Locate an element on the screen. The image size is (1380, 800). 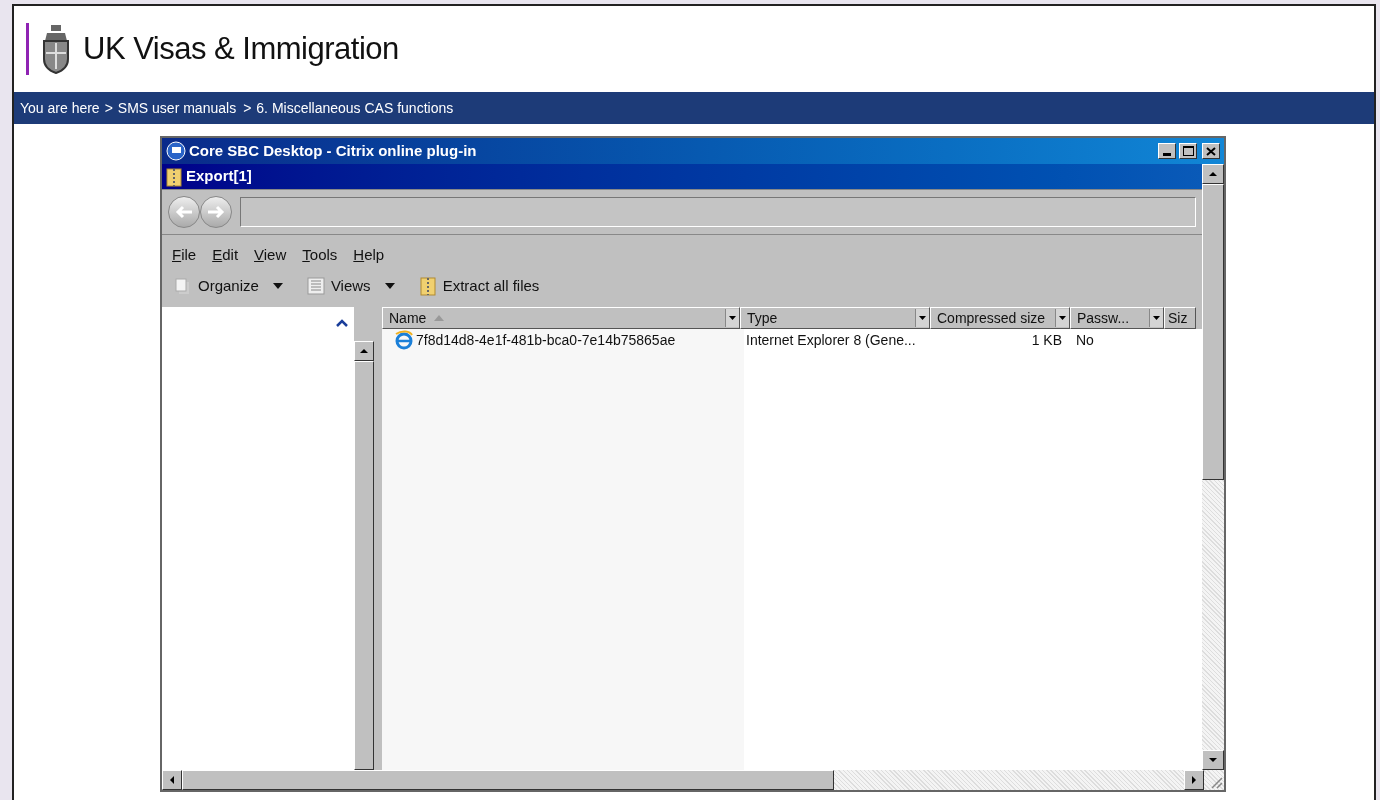
scroll-left-button is located at coordinates (172, 780).